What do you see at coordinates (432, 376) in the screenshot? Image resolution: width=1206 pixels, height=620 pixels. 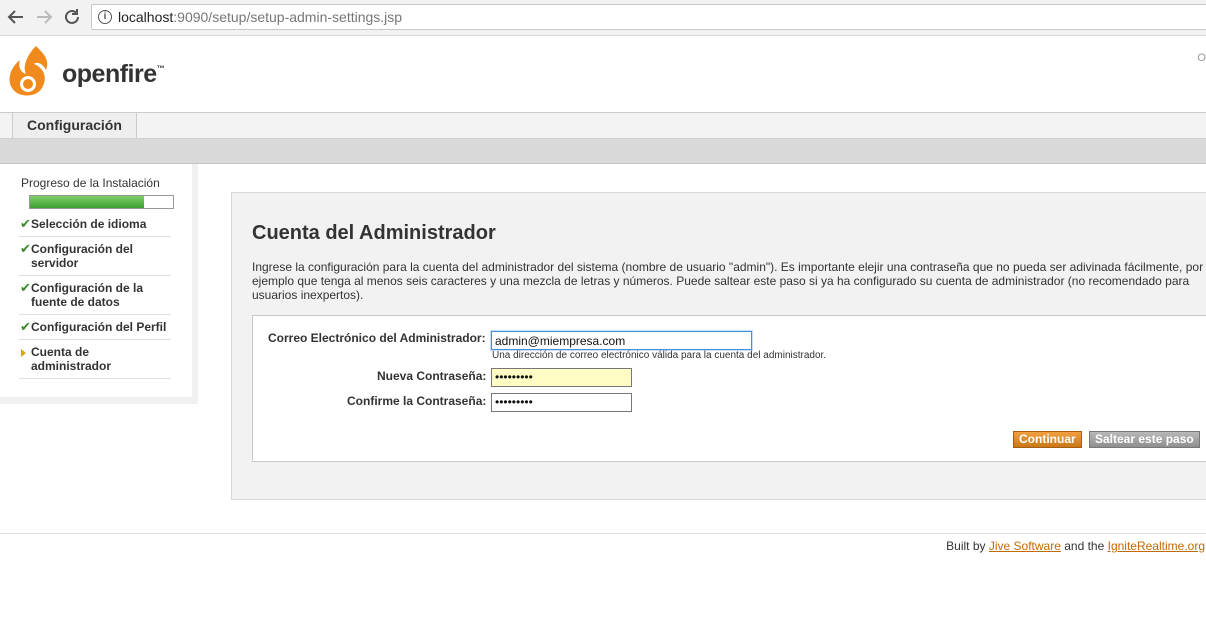 I see `password-label: Nueva Contraseña:` at bounding box center [432, 376].